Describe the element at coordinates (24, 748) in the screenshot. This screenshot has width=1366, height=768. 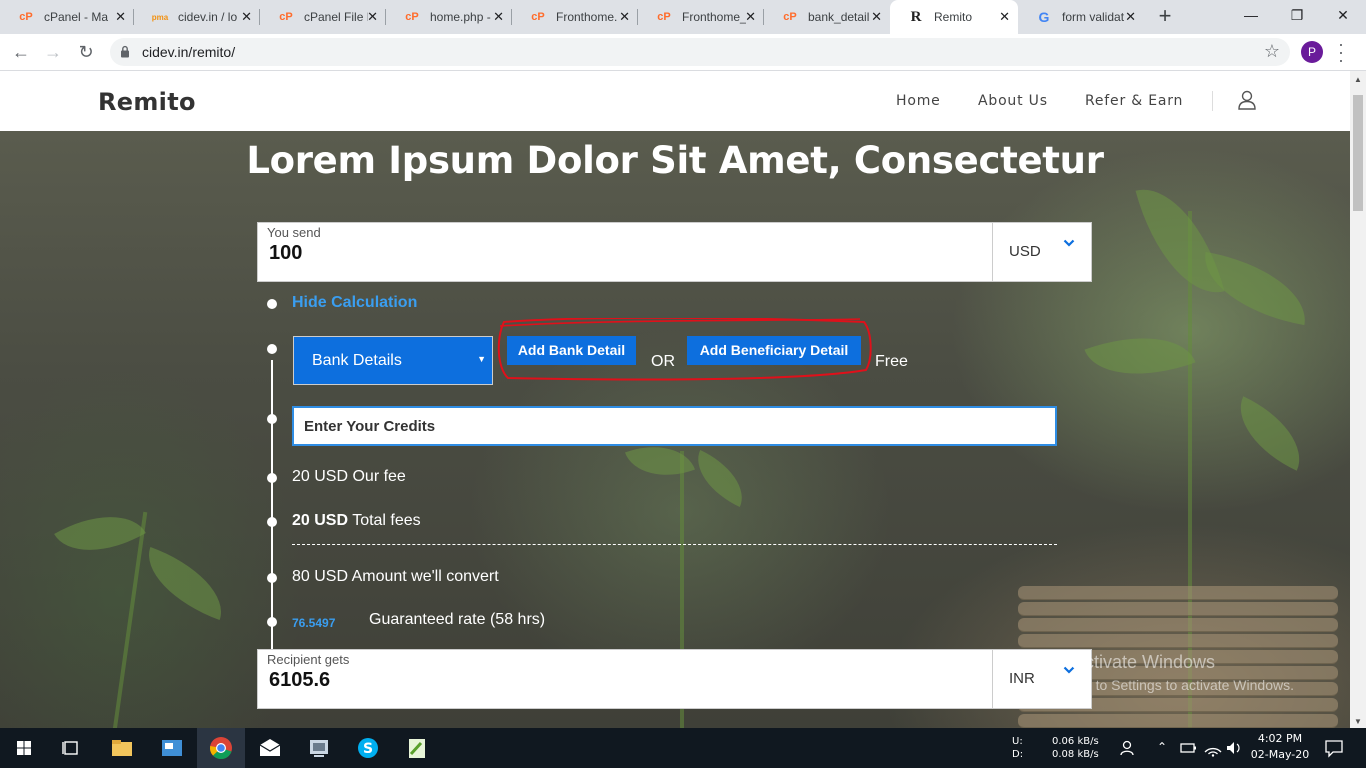
I see `windows-start-icon` at that location.